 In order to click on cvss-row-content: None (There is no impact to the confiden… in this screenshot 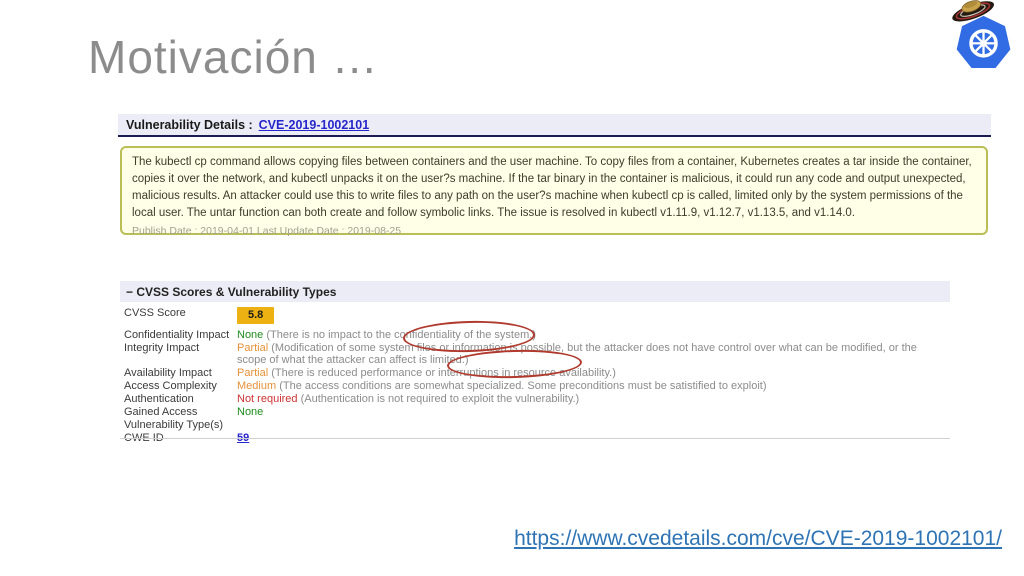, I will do `click(591, 335)`.